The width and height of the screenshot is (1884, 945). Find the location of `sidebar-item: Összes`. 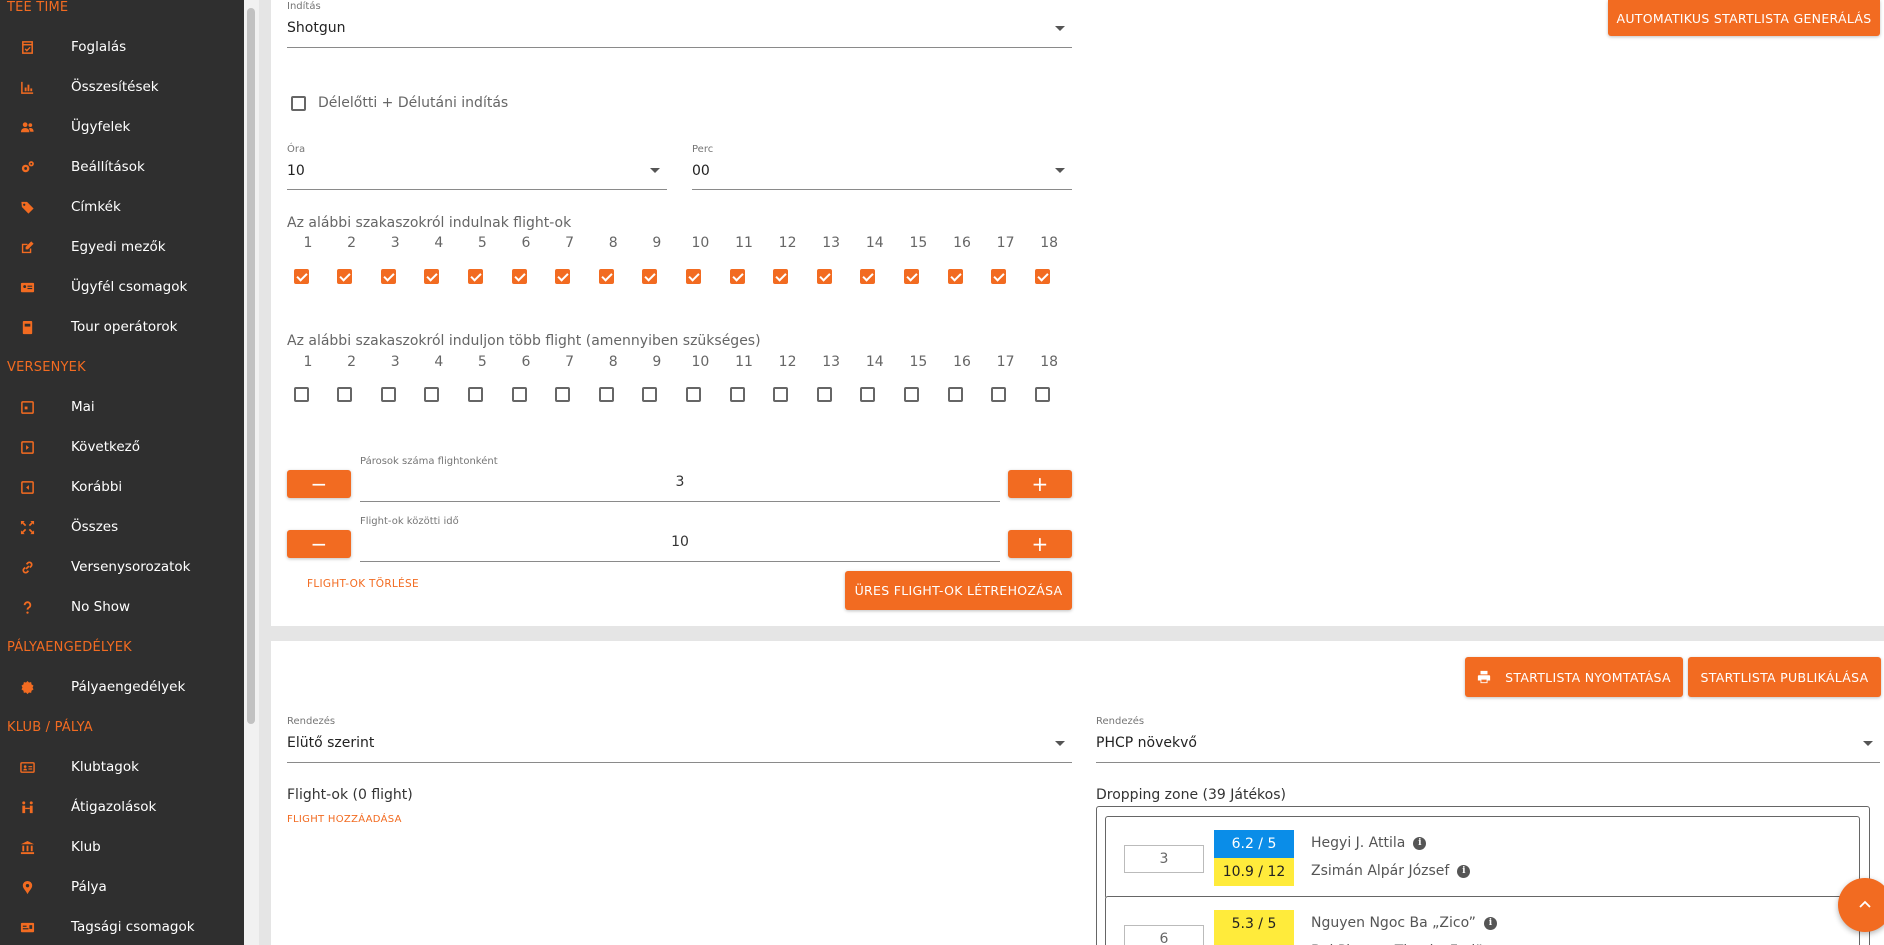

sidebar-item: Összes is located at coordinates (122, 527).